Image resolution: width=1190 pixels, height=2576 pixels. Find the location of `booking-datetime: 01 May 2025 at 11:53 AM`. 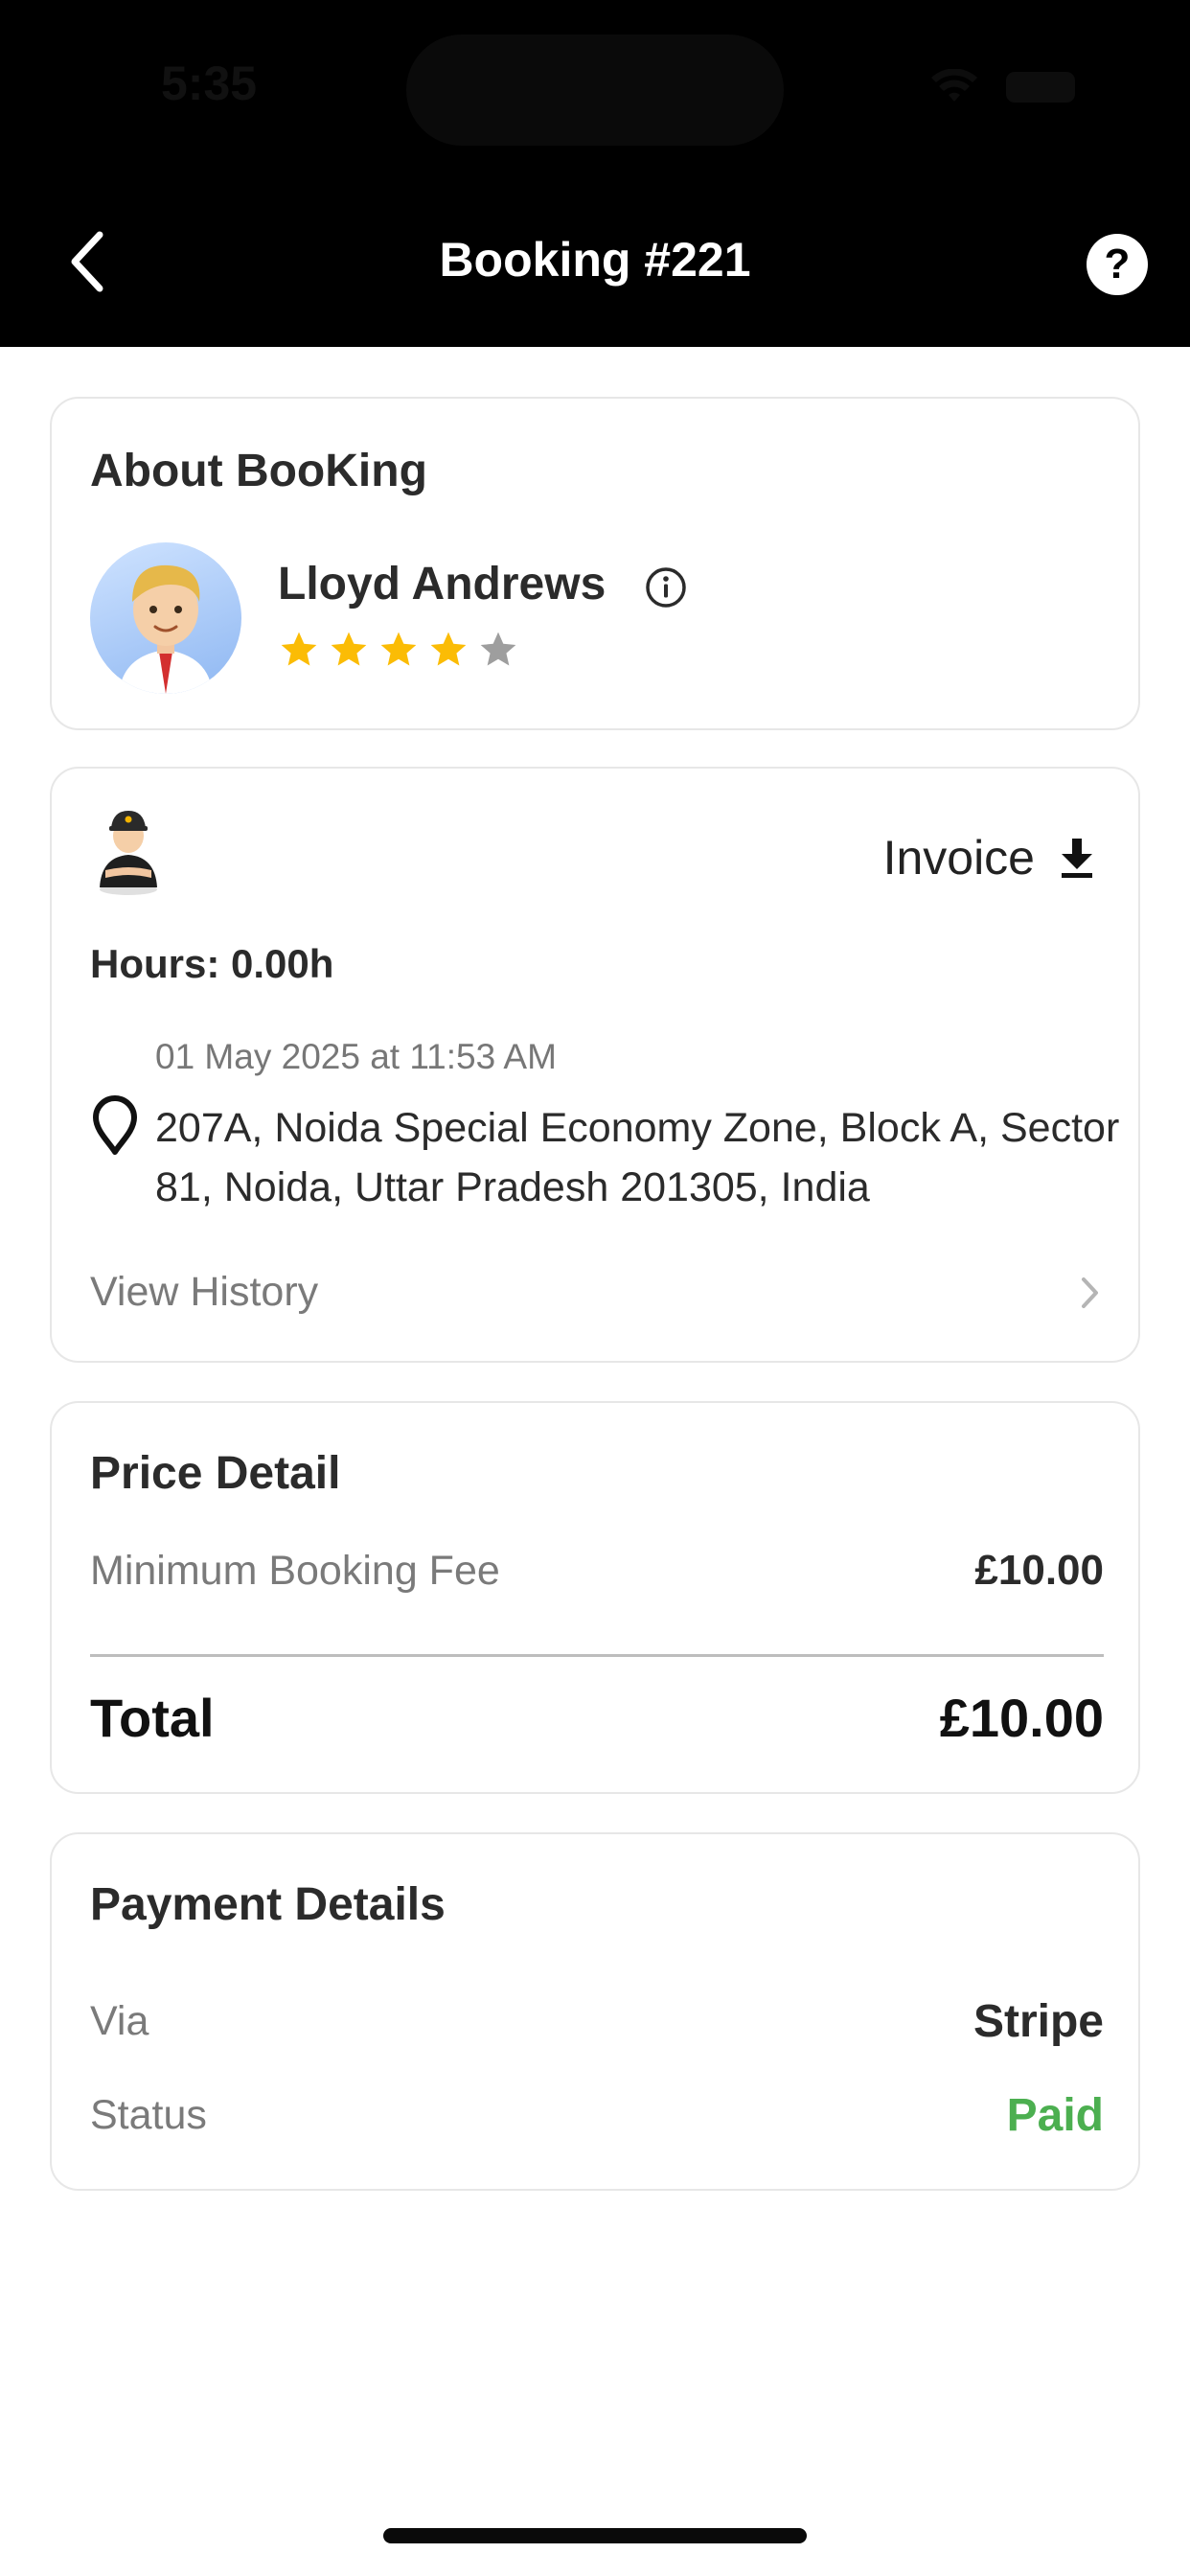

booking-datetime: 01 May 2025 at 11:53 AM is located at coordinates (356, 1056).